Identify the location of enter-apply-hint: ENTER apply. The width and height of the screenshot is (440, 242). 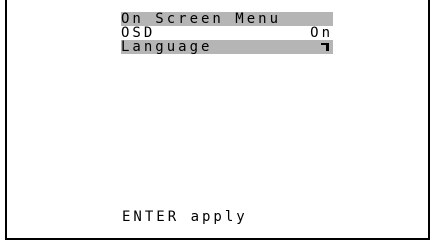
(185, 217).